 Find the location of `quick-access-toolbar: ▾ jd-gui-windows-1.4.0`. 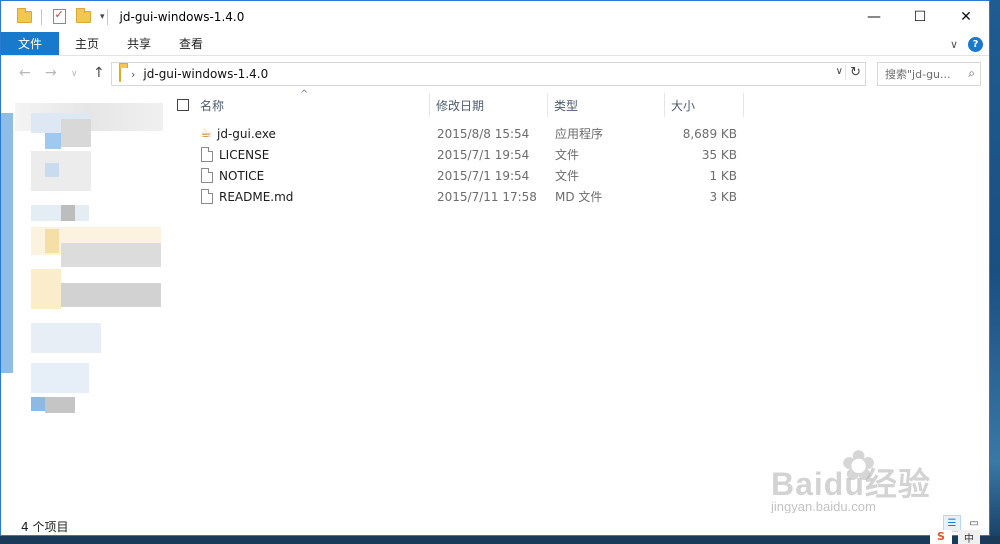

quick-access-toolbar: ▾ jd-gui-windows-1.4.0 is located at coordinates (122, 16).